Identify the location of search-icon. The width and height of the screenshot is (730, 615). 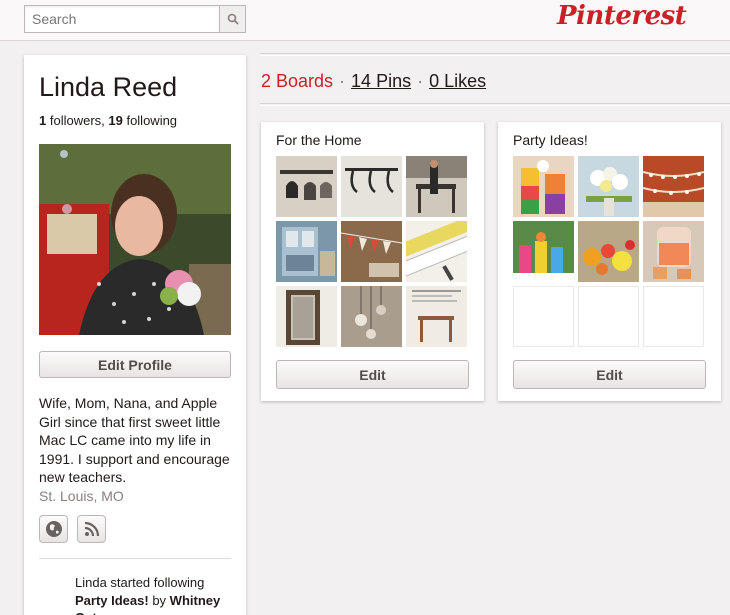
(233, 19).